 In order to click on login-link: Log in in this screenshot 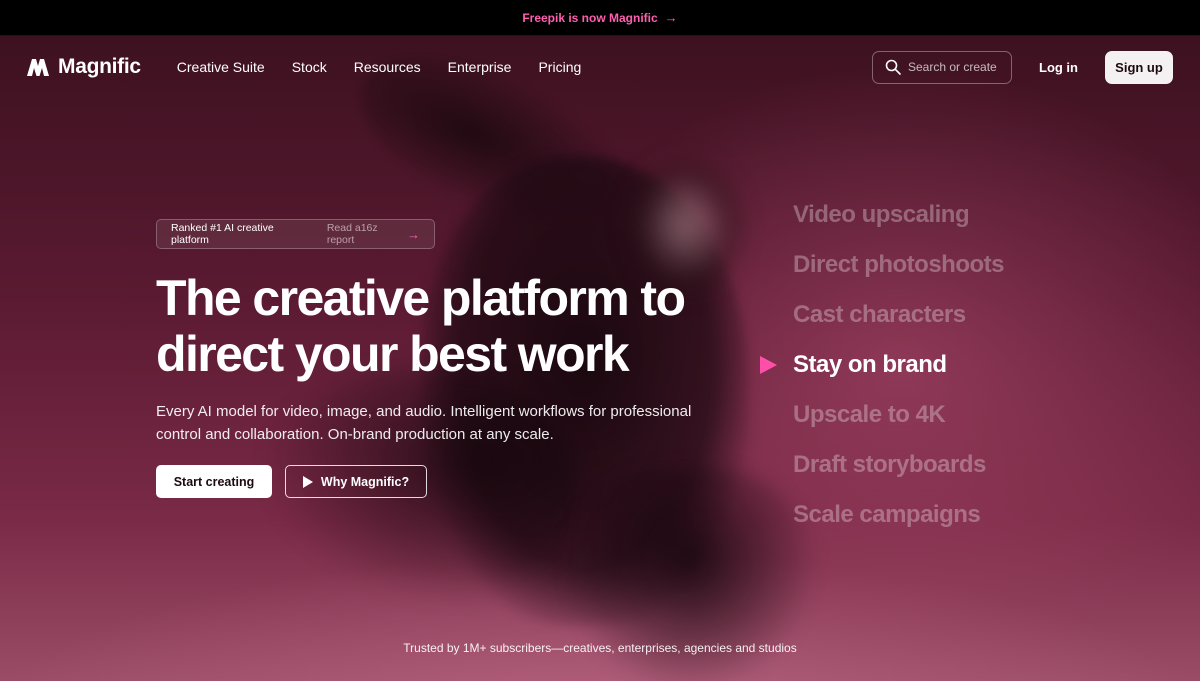, I will do `click(1058, 67)`.